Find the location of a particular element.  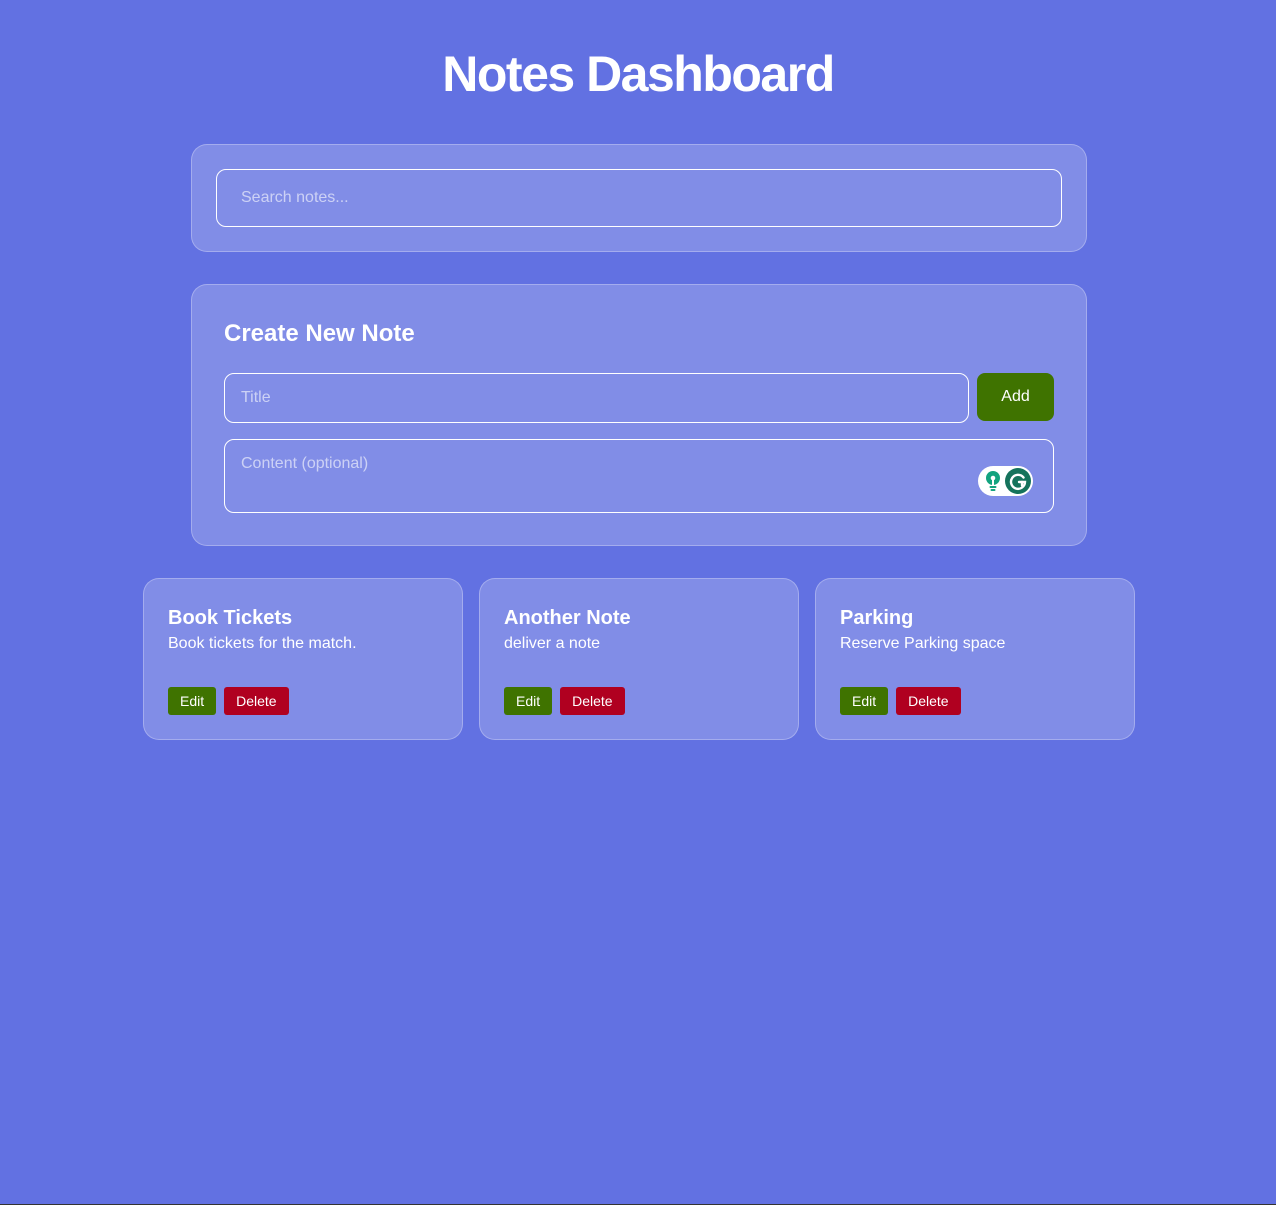

note-card: Another Note deliver a note Edit Delete is located at coordinates (639, 659).